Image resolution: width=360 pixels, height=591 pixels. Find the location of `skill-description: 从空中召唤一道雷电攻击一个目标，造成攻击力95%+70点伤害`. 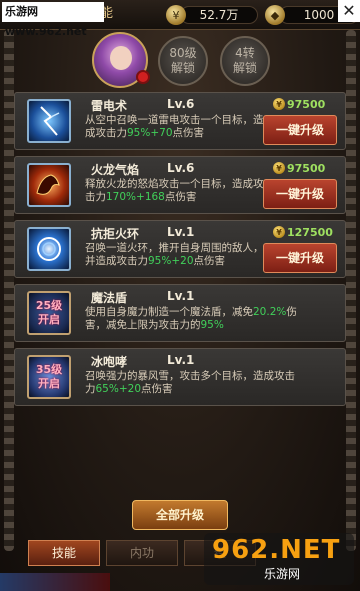

skill-description: 从空中召唤一道雷电攻击一个目标，造成攻击力95%+70点伤害 is located at coordinates (178, 127).